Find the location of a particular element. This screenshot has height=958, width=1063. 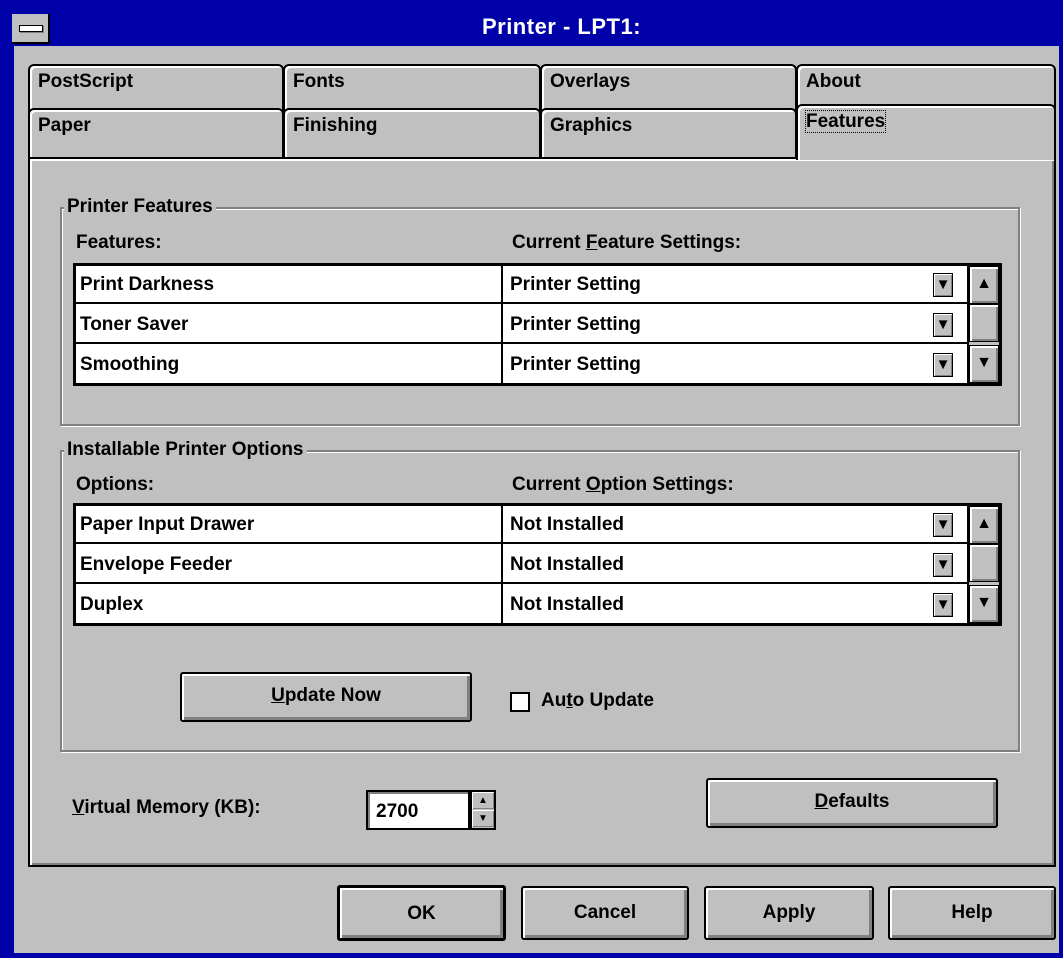

table-row: Toner Saver Printer Setting ▼ is located at coordinates (521, 325).